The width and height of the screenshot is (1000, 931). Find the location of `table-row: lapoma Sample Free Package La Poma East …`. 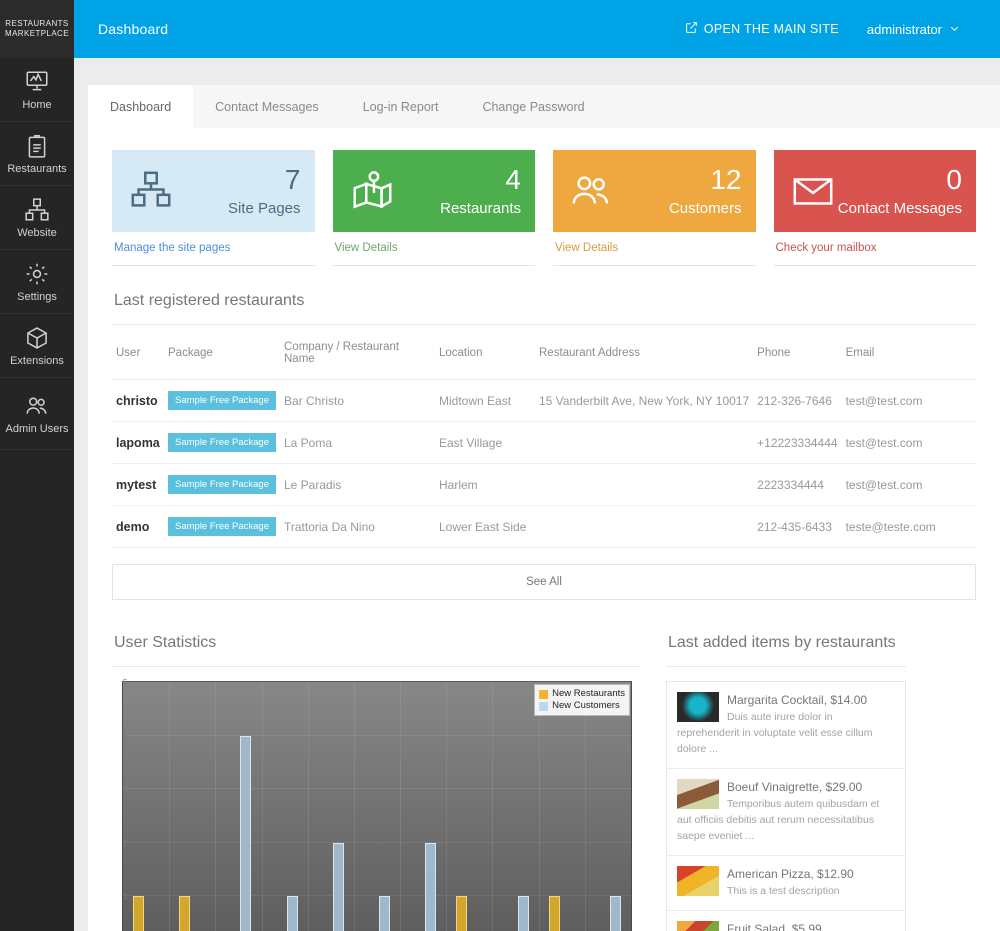

table-row: lapoma Sample Free Package La Poma East … is located at coordinates (544, 442).